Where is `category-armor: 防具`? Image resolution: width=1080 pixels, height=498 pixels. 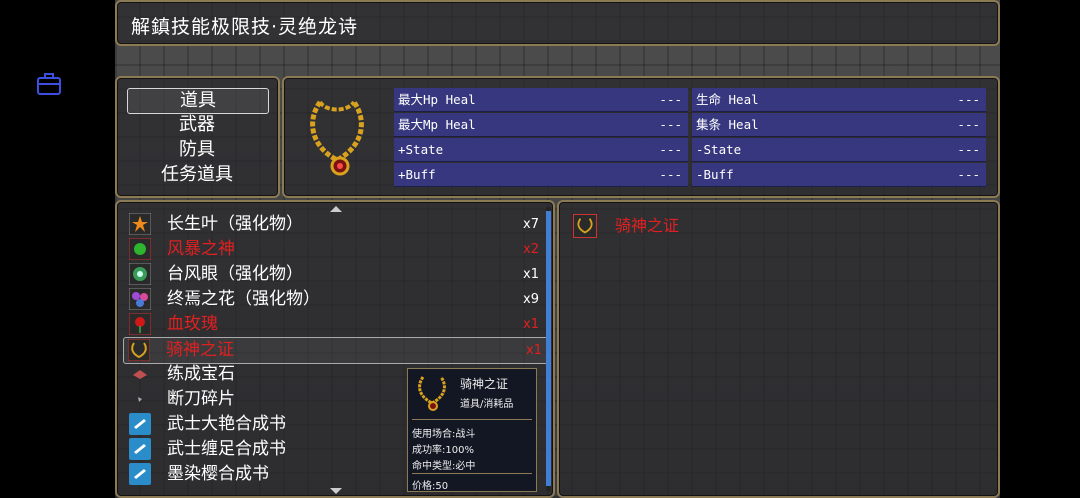 category-armor: 防具 is located at coordinates (197, 150).